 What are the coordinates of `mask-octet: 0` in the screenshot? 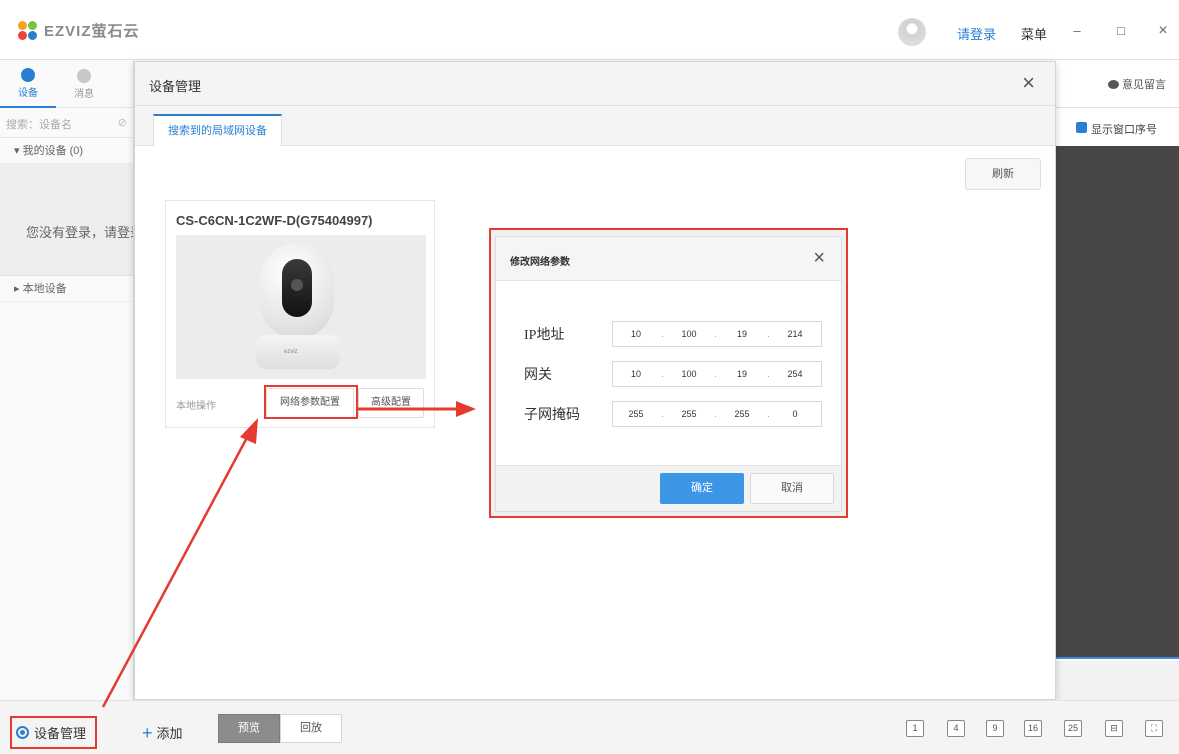 It's located at (795, 414).